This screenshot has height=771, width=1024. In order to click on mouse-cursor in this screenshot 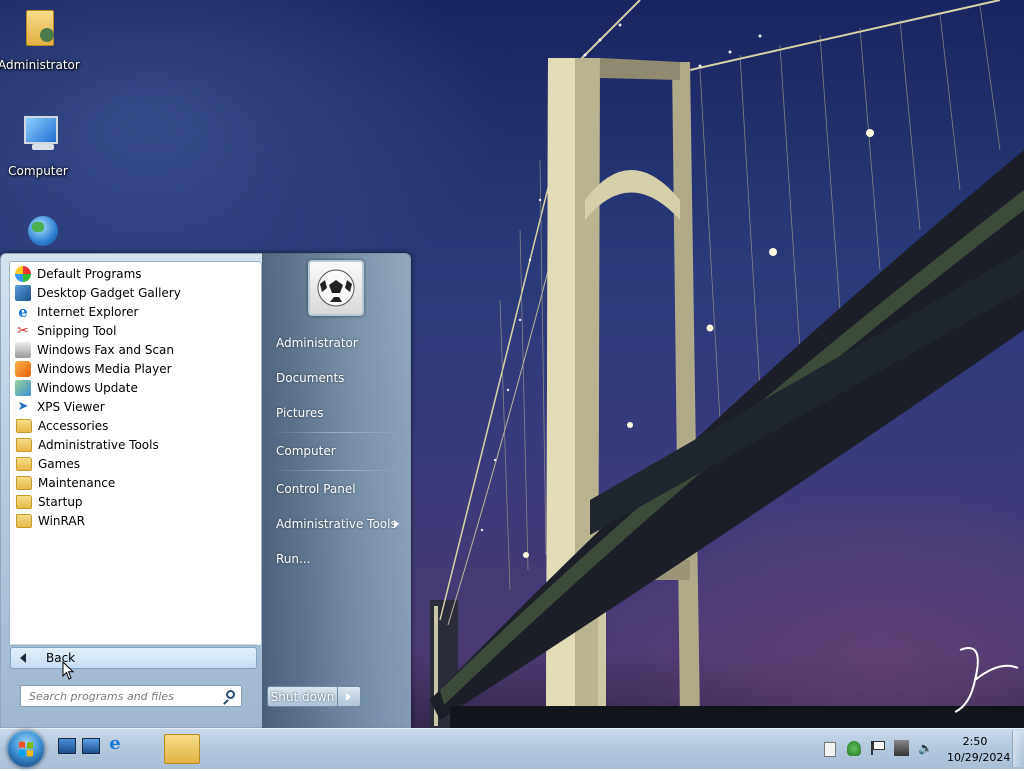, I will do `click(68, 670)`.